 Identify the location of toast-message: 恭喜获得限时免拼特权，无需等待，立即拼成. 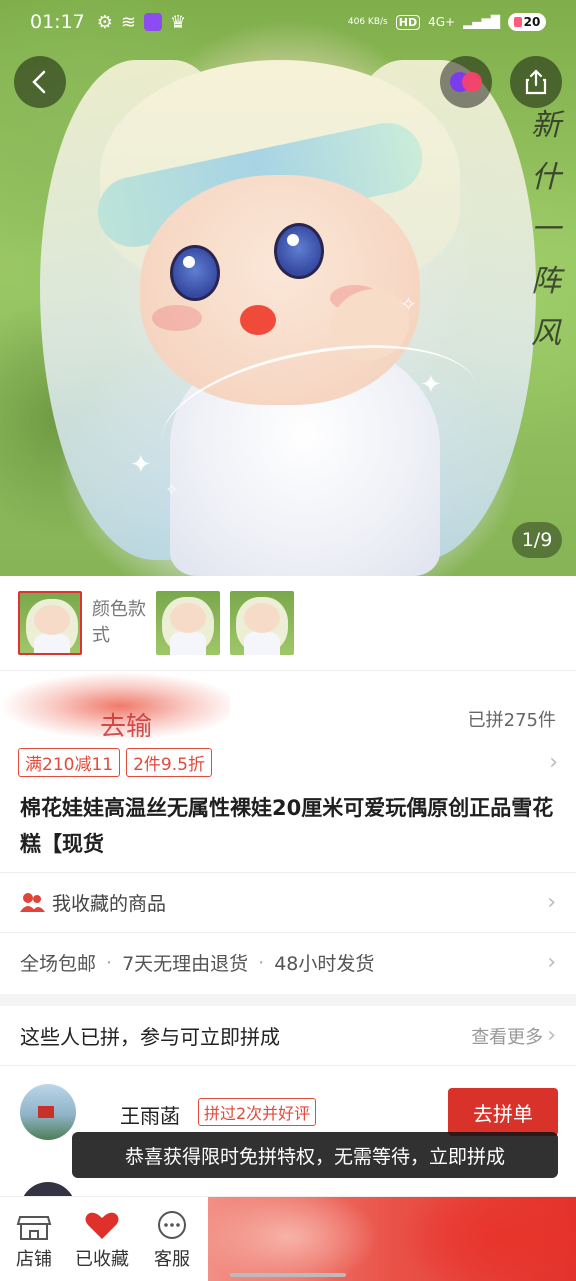
(315, 1155).